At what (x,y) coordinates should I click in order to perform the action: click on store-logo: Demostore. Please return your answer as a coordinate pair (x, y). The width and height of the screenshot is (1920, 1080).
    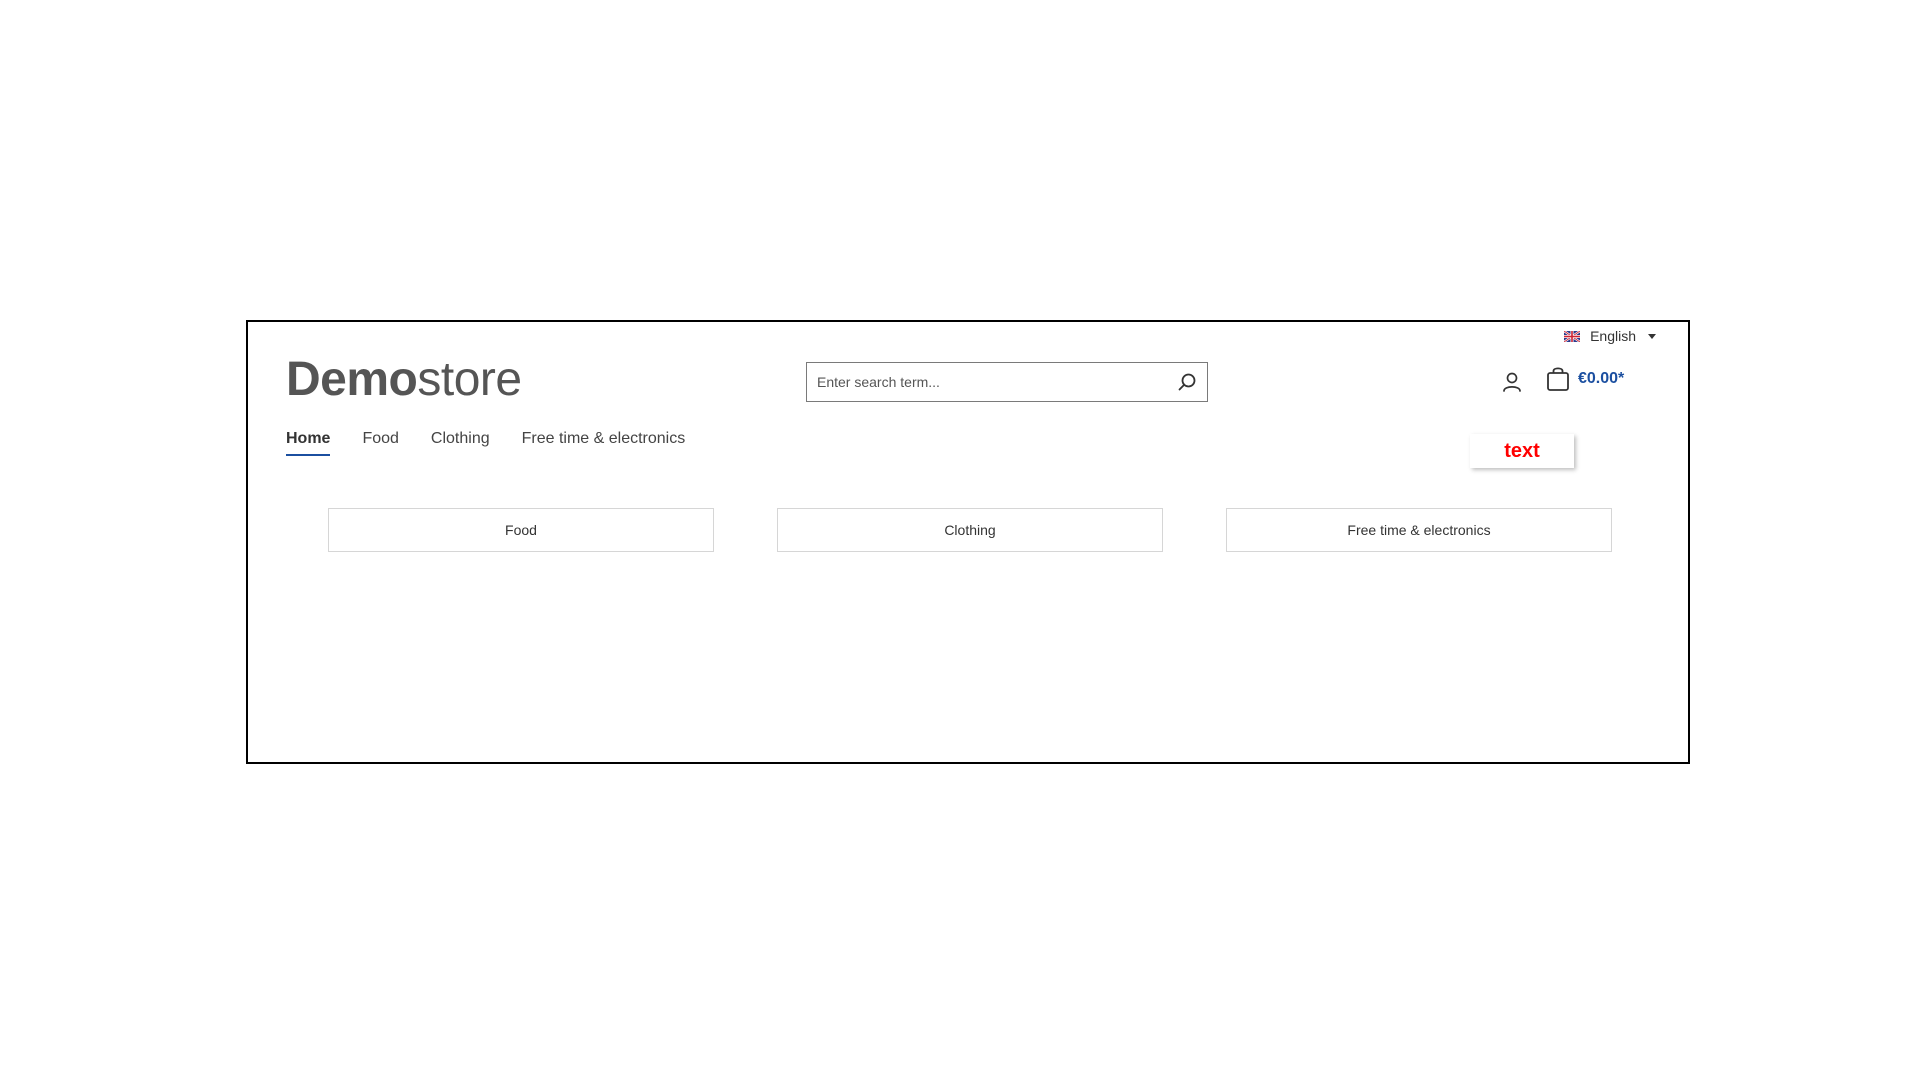
    Looking at the image, I should click on (404, 380).